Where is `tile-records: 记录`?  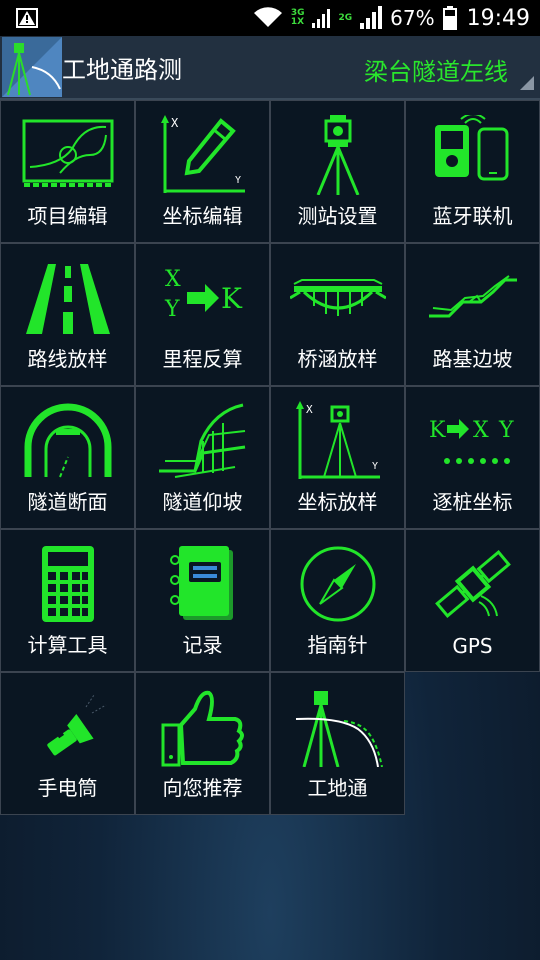
tile-records: 记录 is located at coordinates (202, 600).